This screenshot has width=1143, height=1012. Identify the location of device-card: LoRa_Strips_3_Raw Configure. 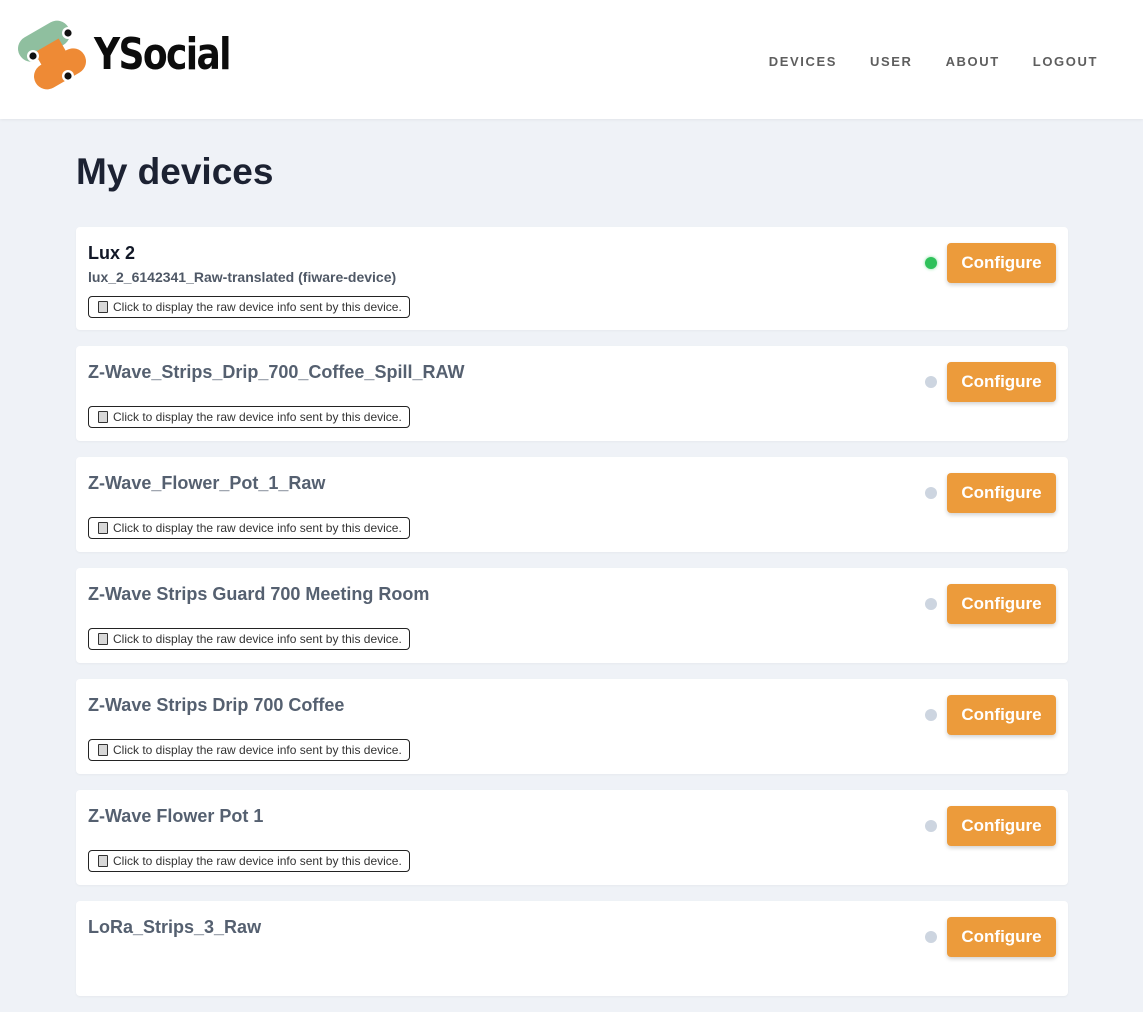
(572, 948).